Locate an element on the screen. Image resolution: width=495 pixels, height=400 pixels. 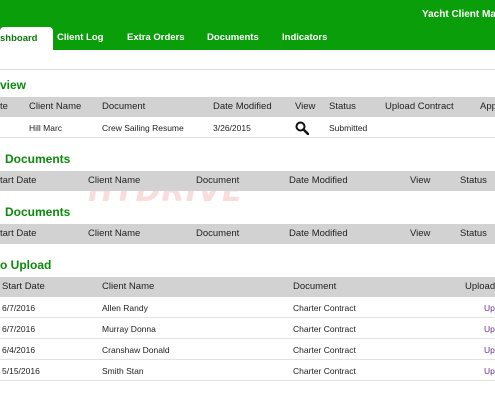
col-header-upload: Upload is located at coordinates (480, 286).